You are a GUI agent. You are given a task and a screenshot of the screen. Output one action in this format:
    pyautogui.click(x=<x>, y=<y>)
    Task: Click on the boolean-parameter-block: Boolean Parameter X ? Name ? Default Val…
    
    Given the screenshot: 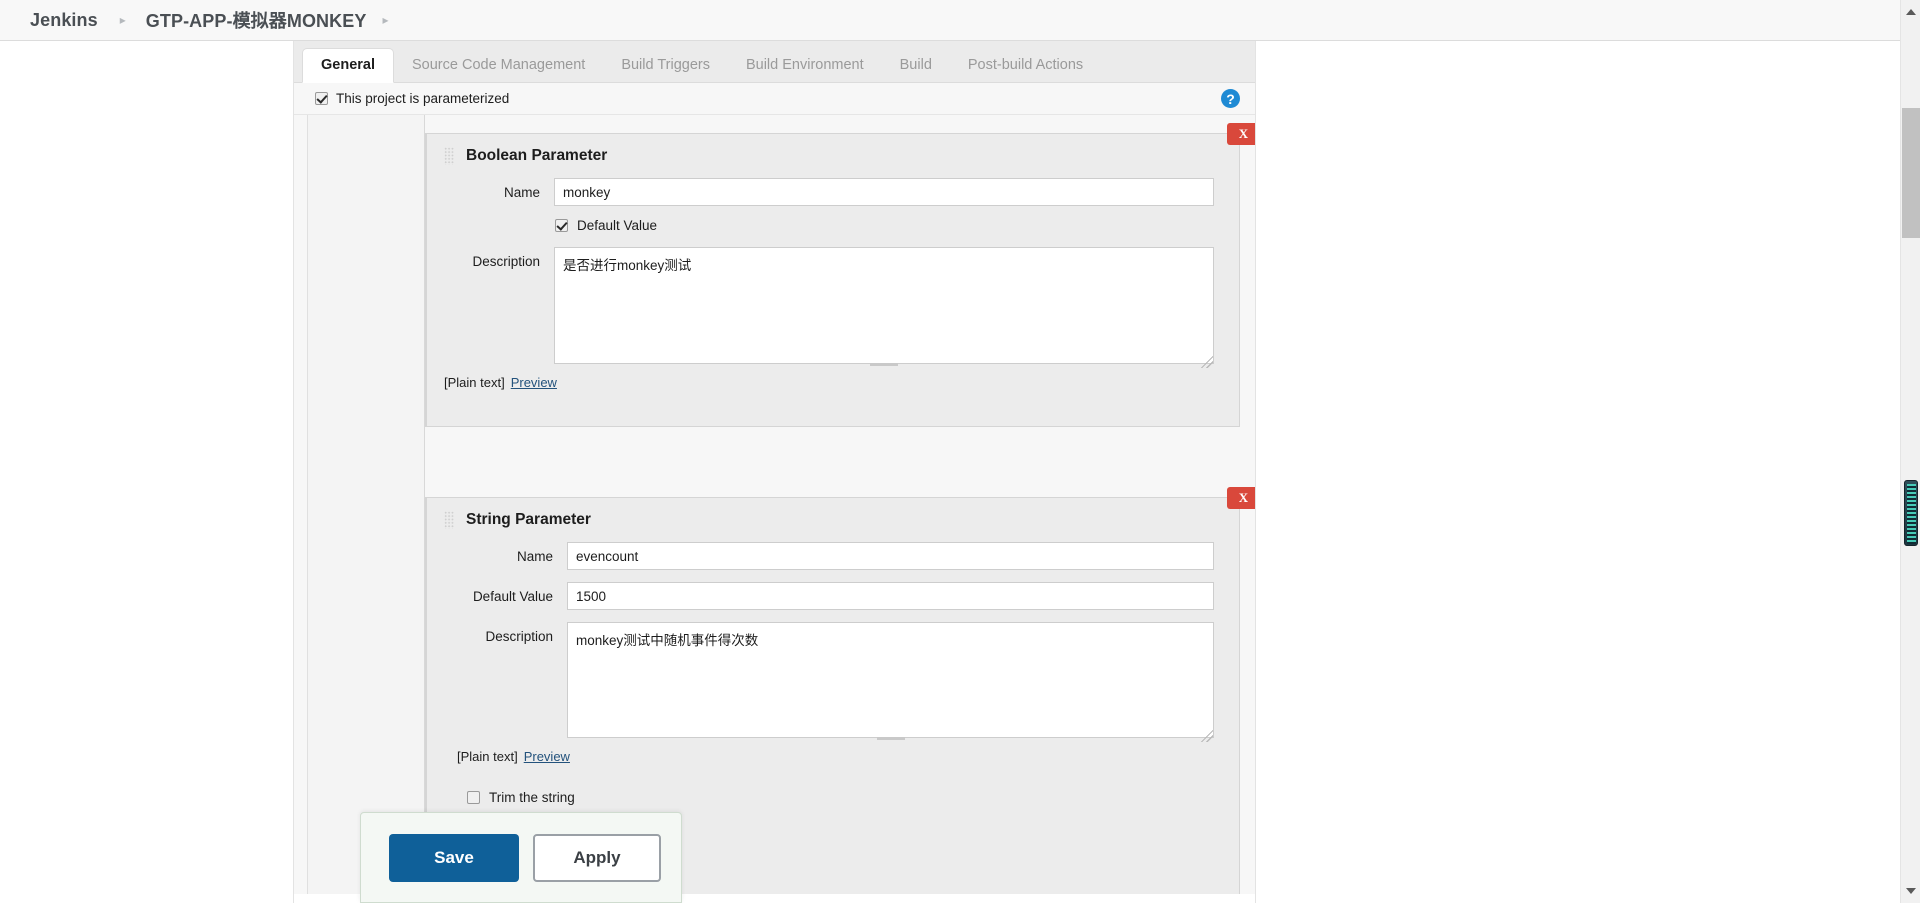 What is the action you would take?
    pyautogui.click(x=840, y=275)
    